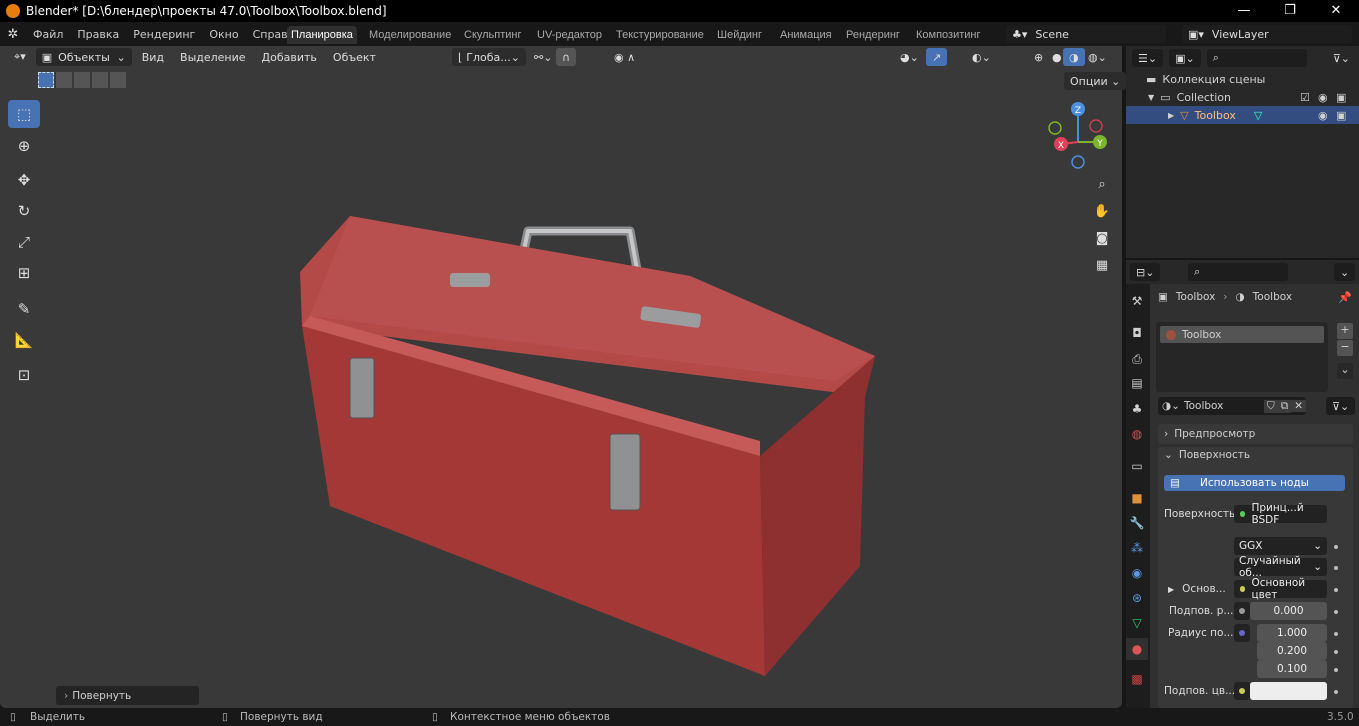 The width and height of the screenshot is (1359, 726). Describe the element at coordinates (1345, 371) in the screenshot. I see `slot-specials-button: ⌄` at that location.